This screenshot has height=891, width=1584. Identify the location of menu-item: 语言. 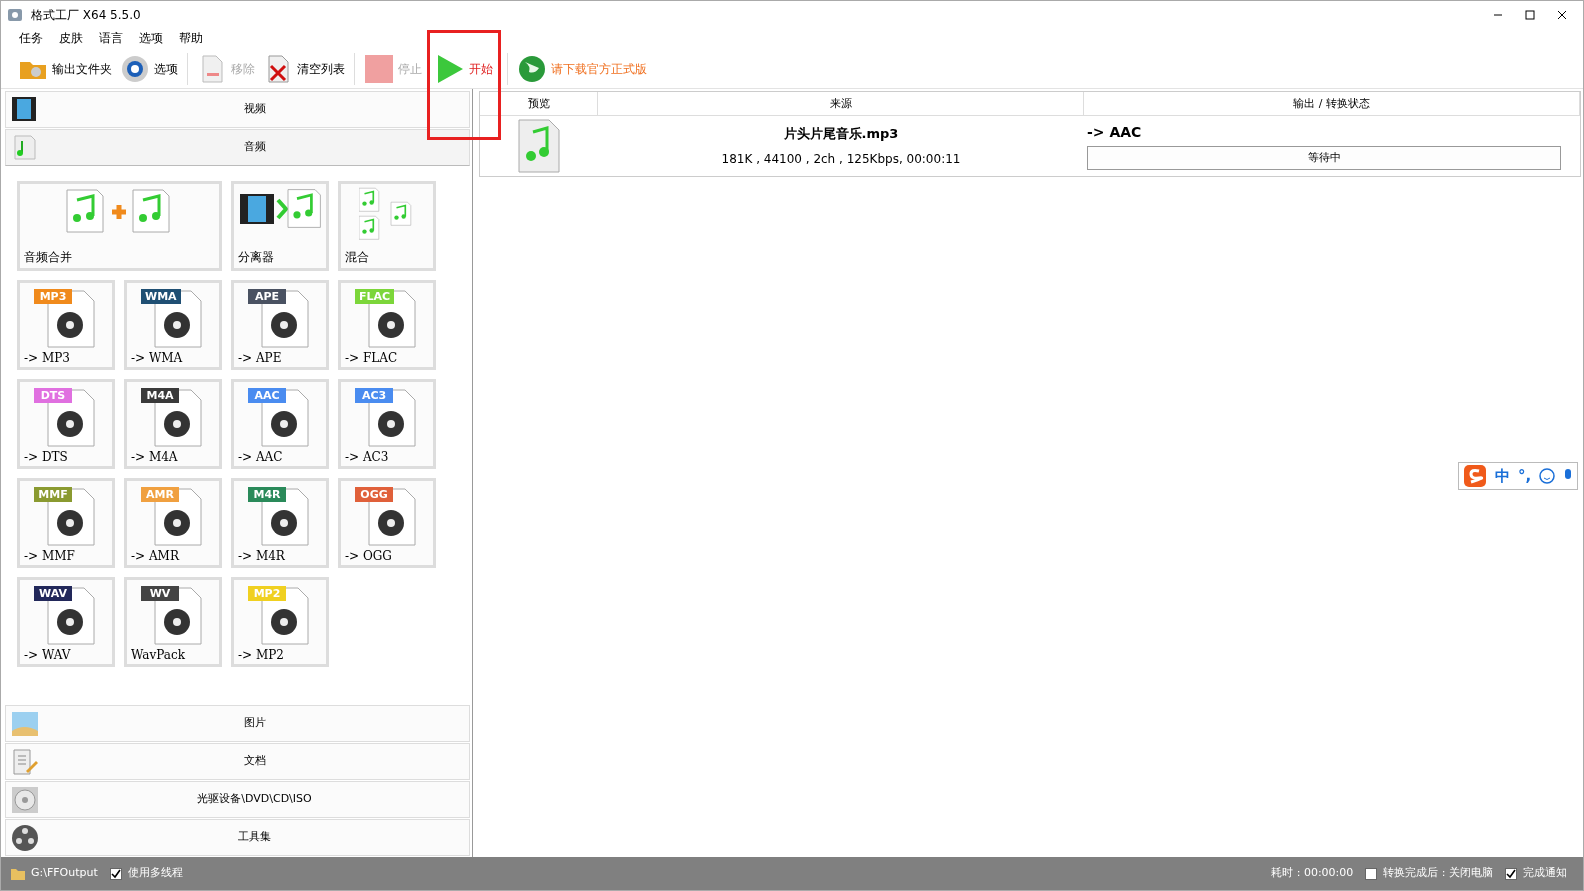
(111, 39).